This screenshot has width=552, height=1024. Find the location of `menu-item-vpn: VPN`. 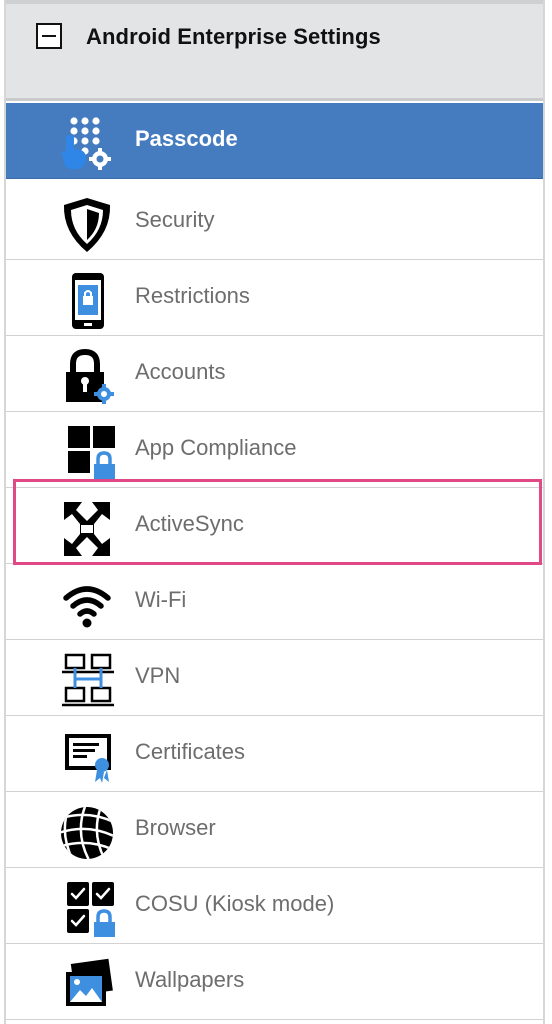

menu-item-vpn: VPN is located at coordinates (274, 678).